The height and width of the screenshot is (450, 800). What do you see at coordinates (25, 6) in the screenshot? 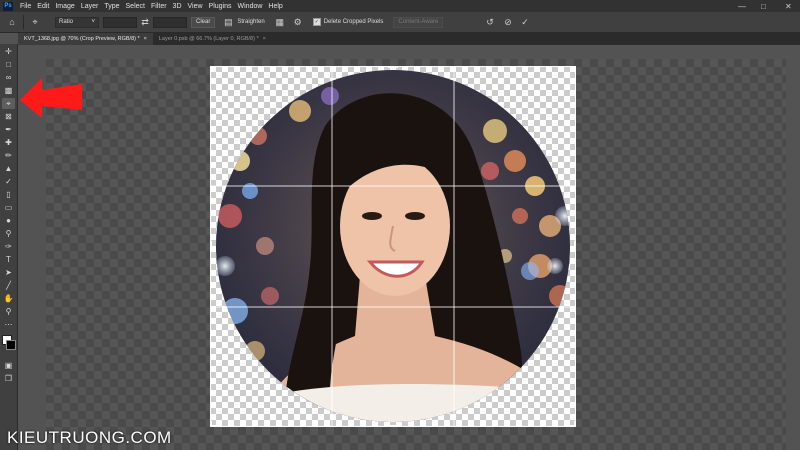
I see `menu-file: File` at bounding box center [25, 6].